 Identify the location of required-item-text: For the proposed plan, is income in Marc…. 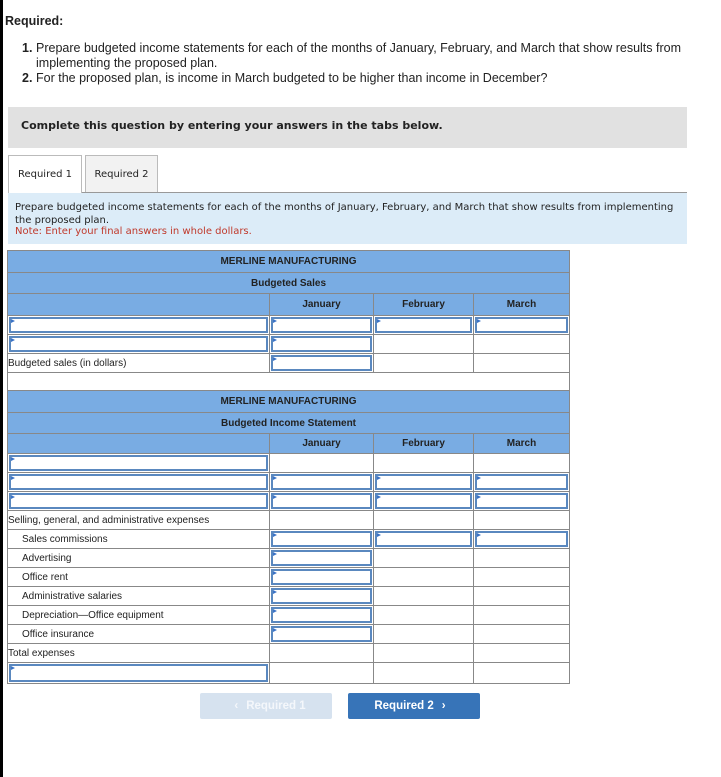
(292, 78).